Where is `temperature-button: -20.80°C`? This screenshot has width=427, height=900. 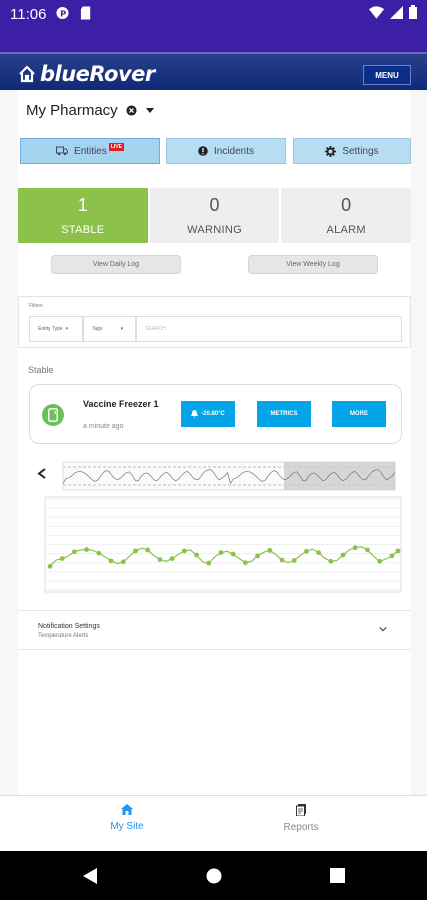 temperature-button: -20.80°C is located at coordinates (208, 414).